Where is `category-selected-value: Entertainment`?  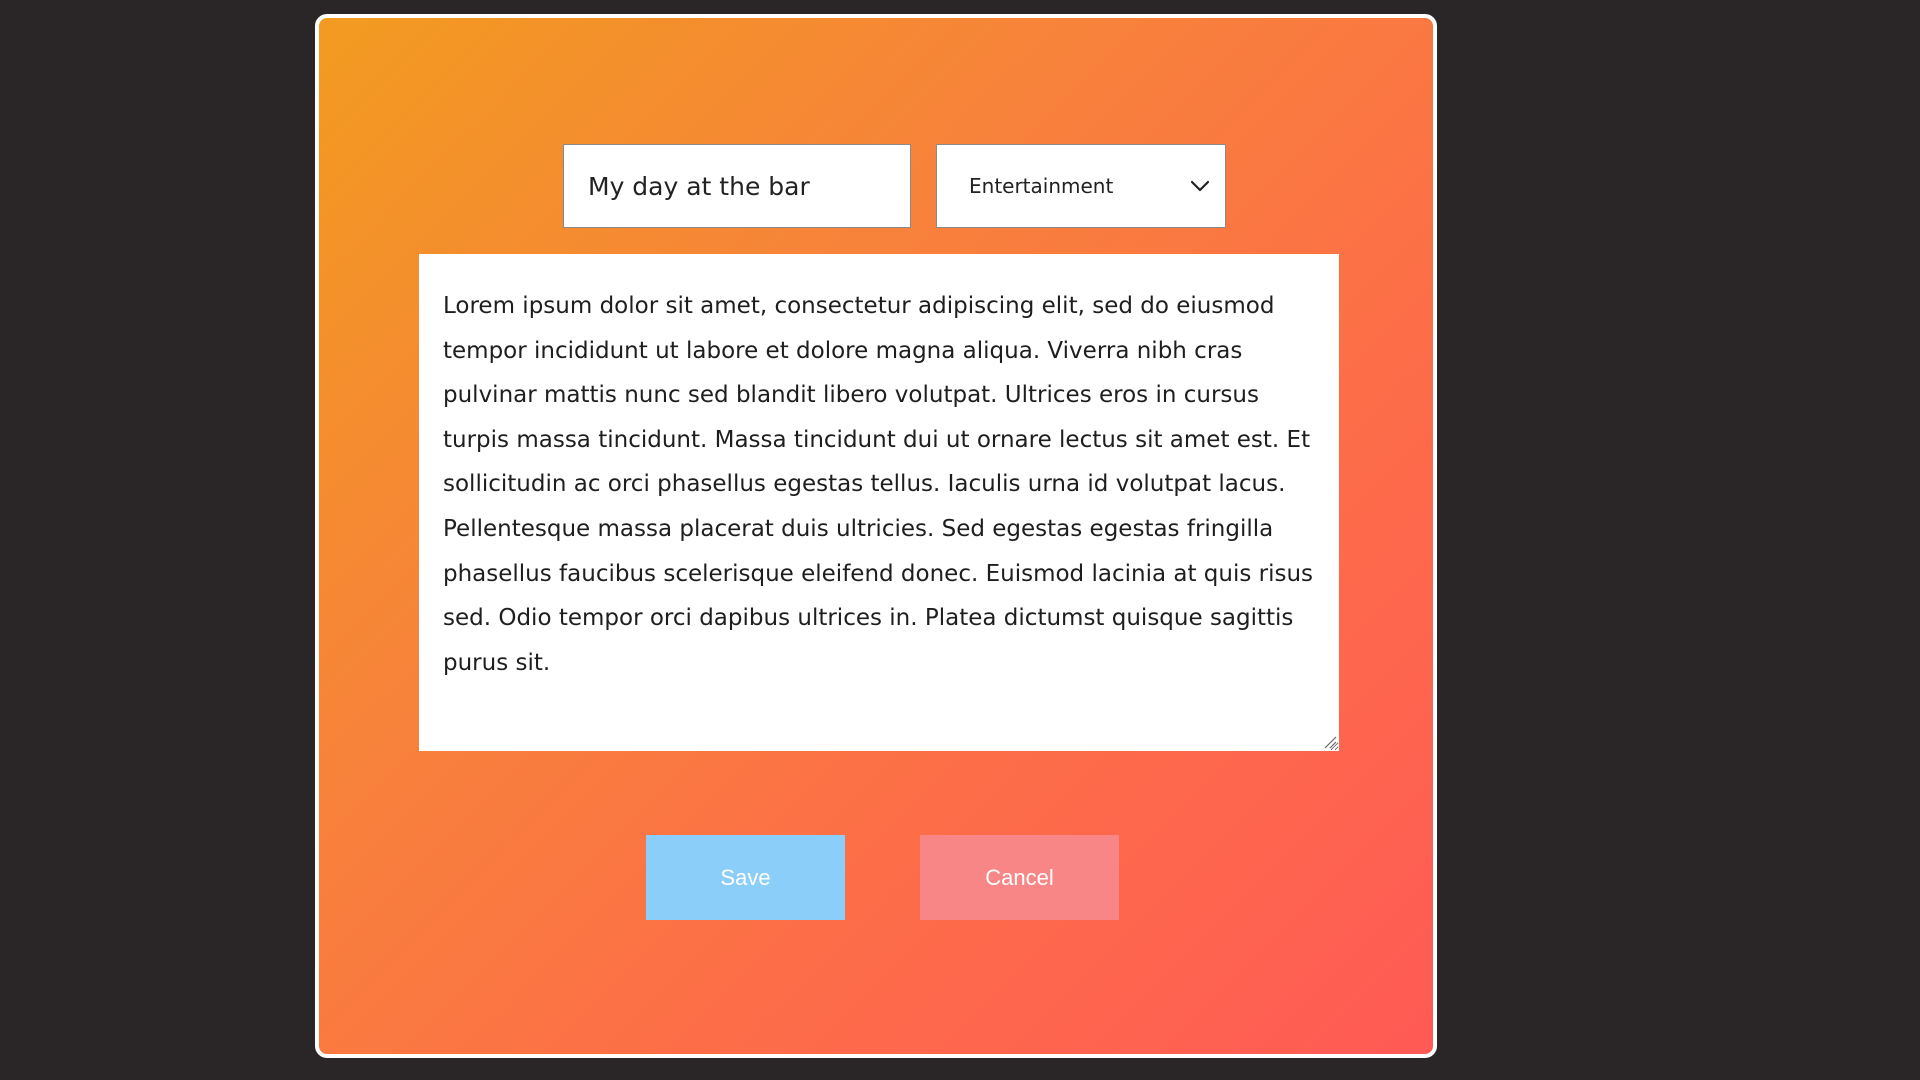 category-selected-value: Entertainment is located at coordinates (1041, 186).